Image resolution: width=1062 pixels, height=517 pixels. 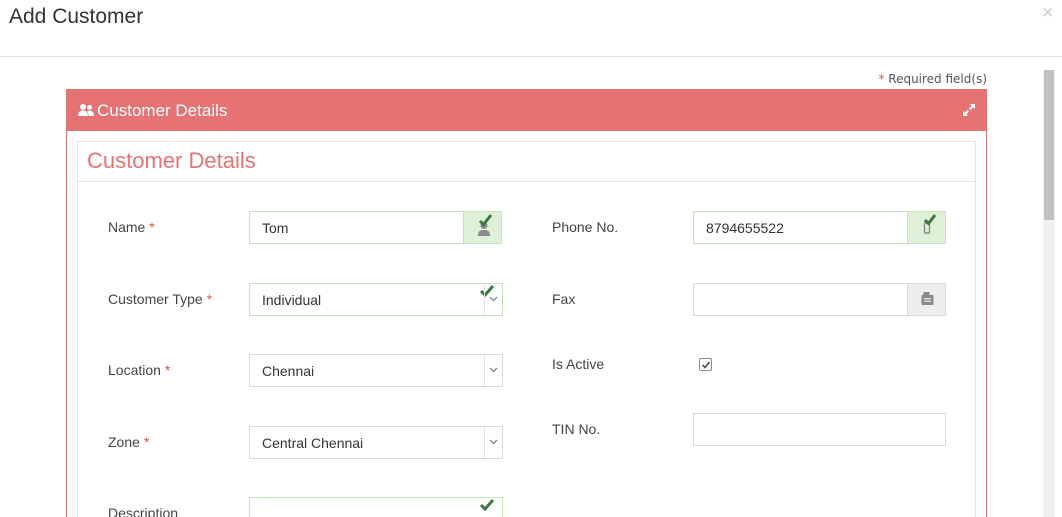 I want to click on close-icon: ×, so click(x=1047, y=12).